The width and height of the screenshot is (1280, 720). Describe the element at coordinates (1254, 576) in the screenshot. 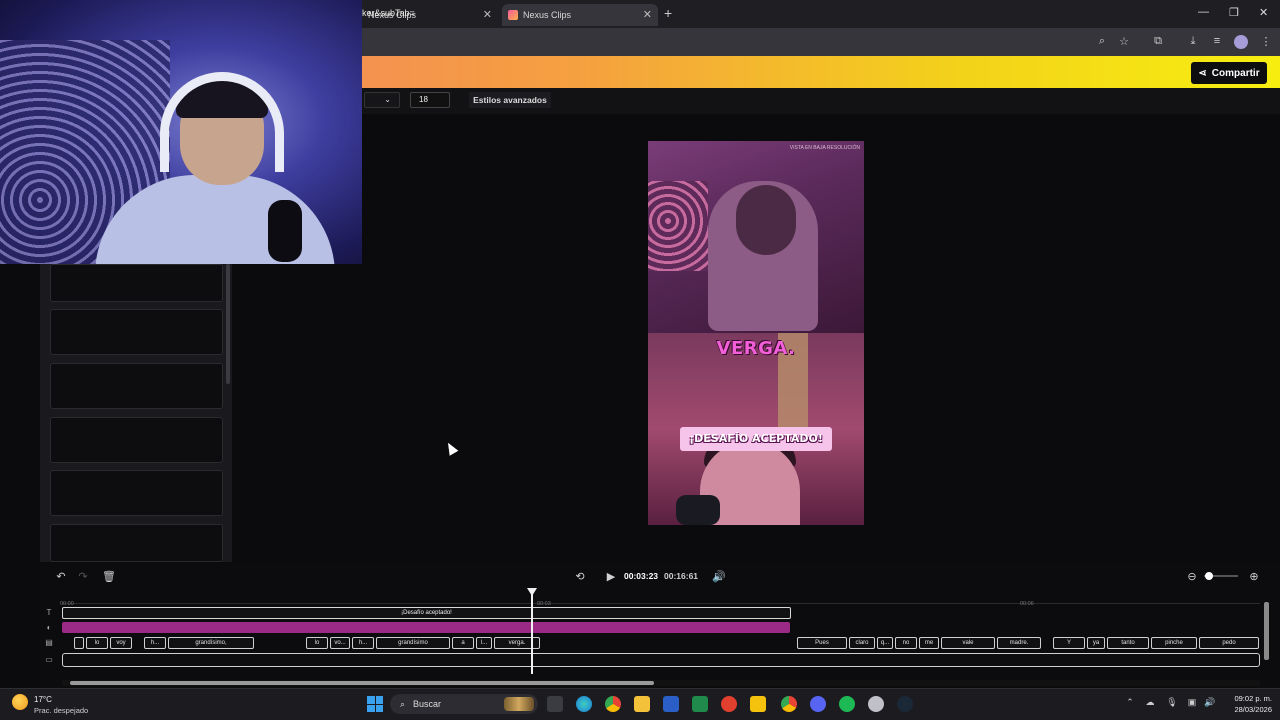

I see `zoom-in-icon: ⊕` at that location.